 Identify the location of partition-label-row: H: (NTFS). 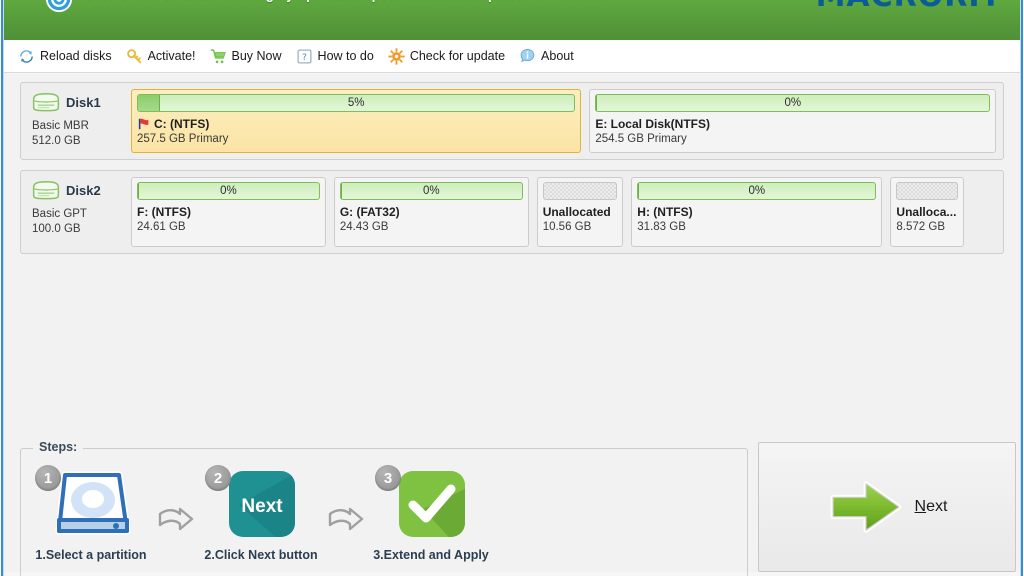
(756, 212).